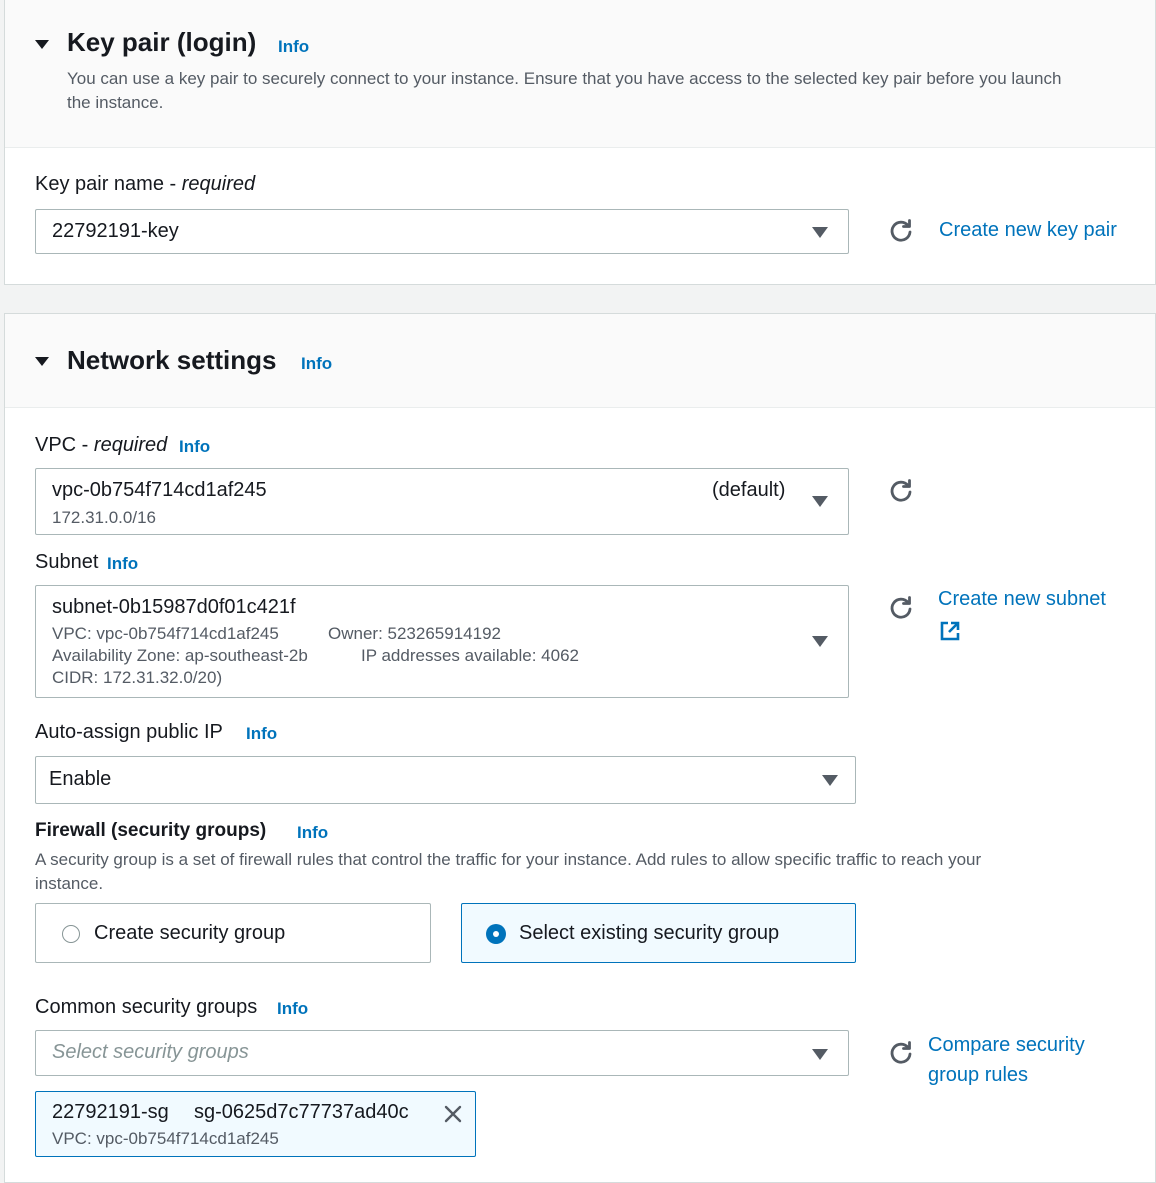  I want to click on subnet-info-link: Info, so click(122, 564).